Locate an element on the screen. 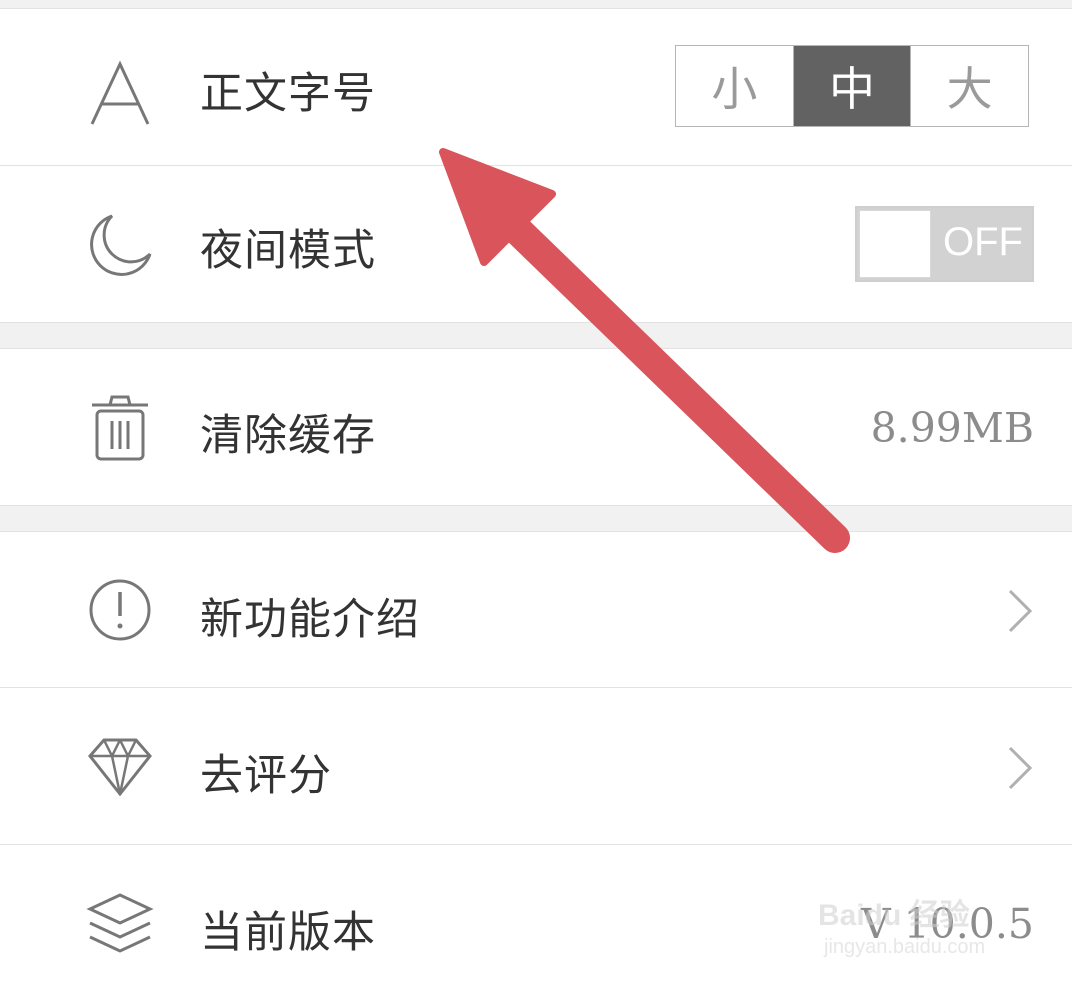 The height and width of the screenshot is (984, 1072). info-icon is located at coordinates (120, 610).